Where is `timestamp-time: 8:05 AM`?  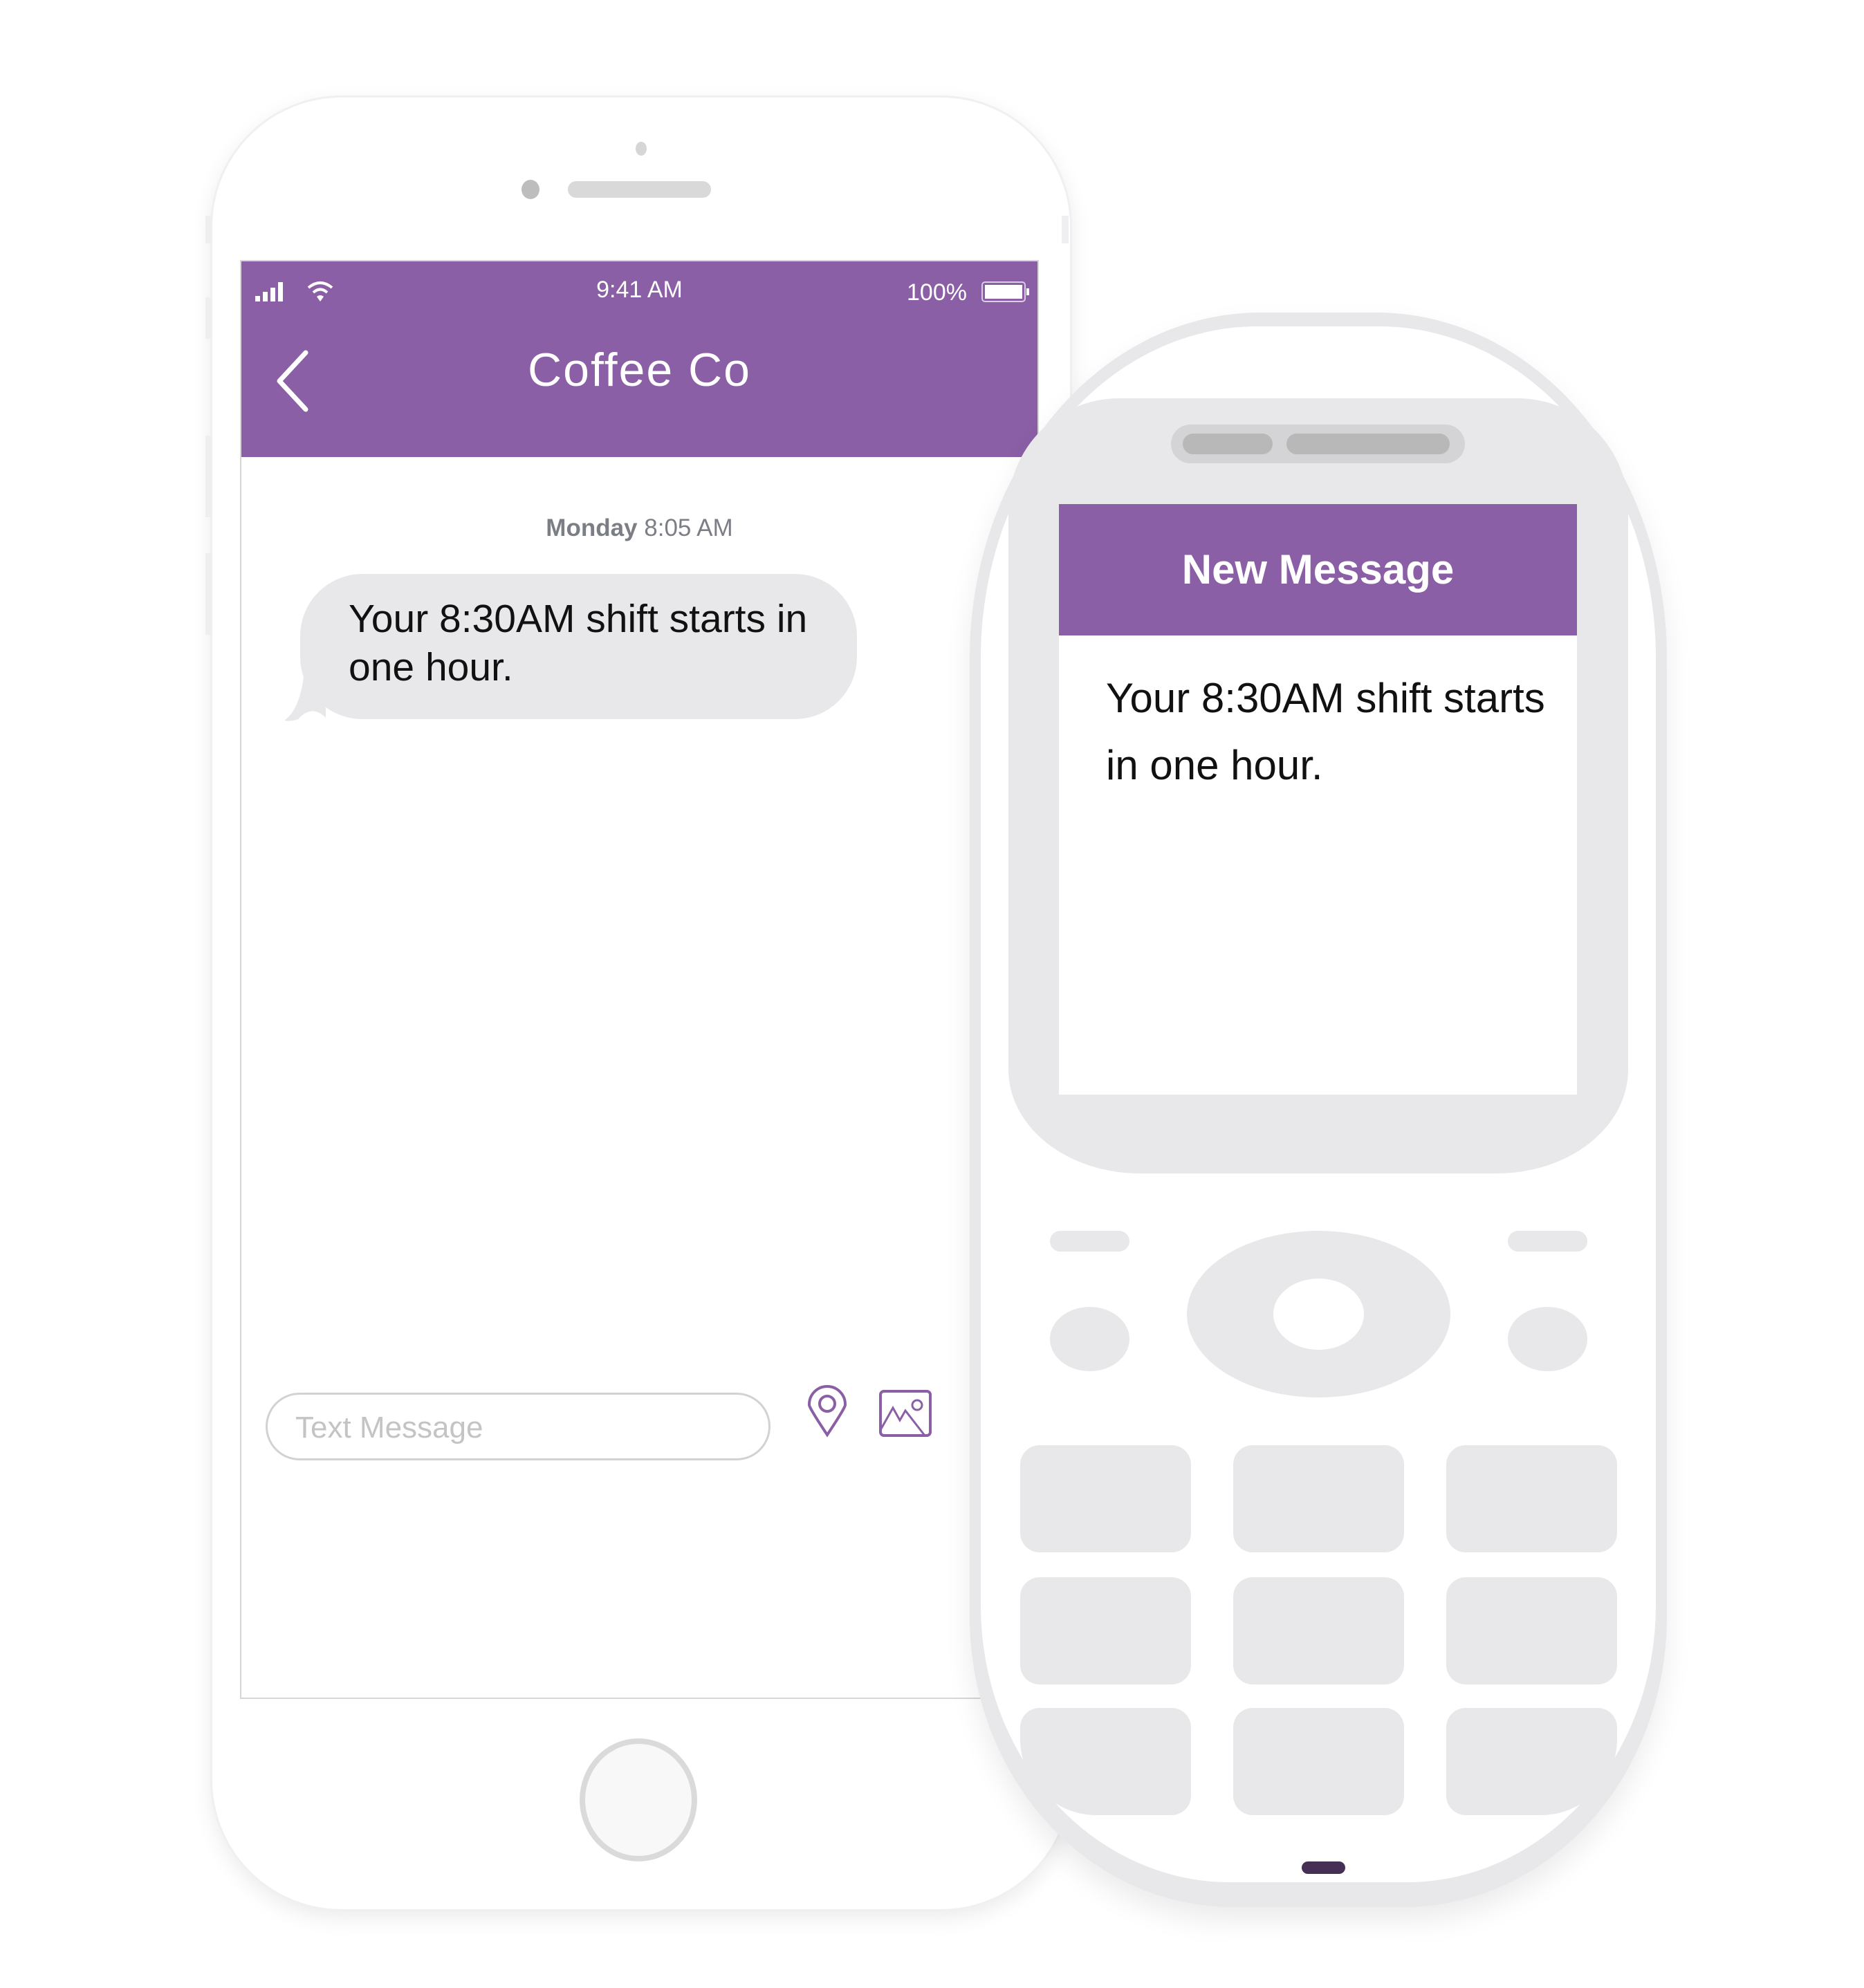 timestamp-time: 8:05 AM is located at coordinates (688, 527).